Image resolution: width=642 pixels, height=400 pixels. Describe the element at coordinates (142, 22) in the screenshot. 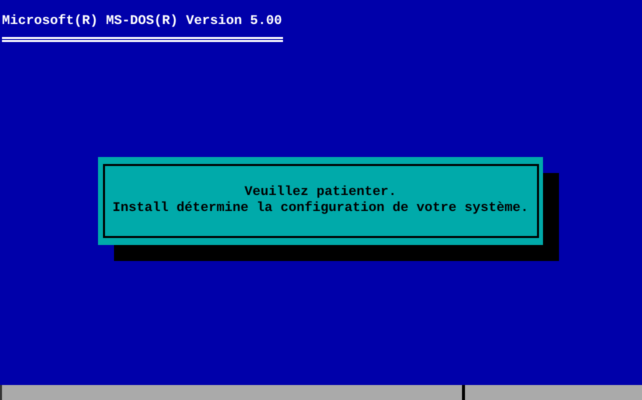

I see `header-title: Microsoft(R) MS-DOS(R) Version 5.00` at that location.